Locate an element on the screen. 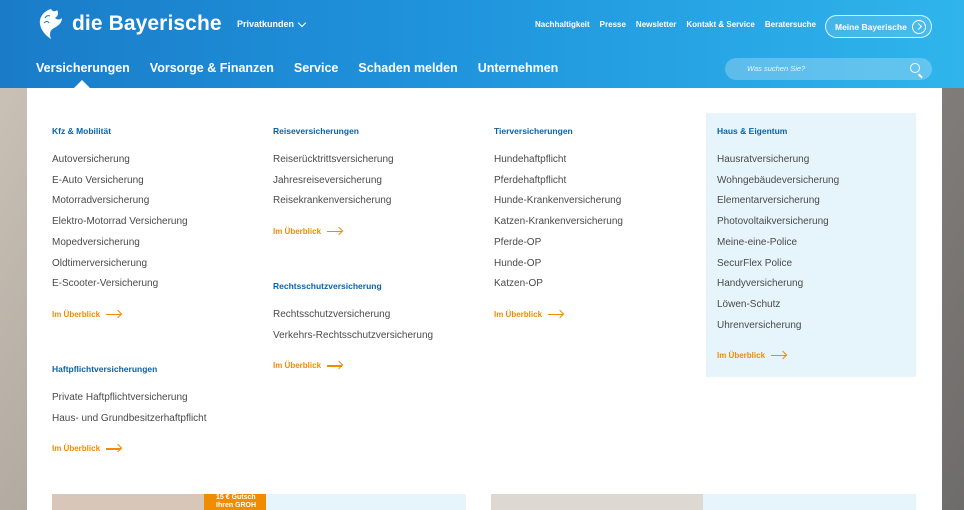 This screenshot has width=964, height=510. chevron-down-icon is located at coordinates (302, 22).